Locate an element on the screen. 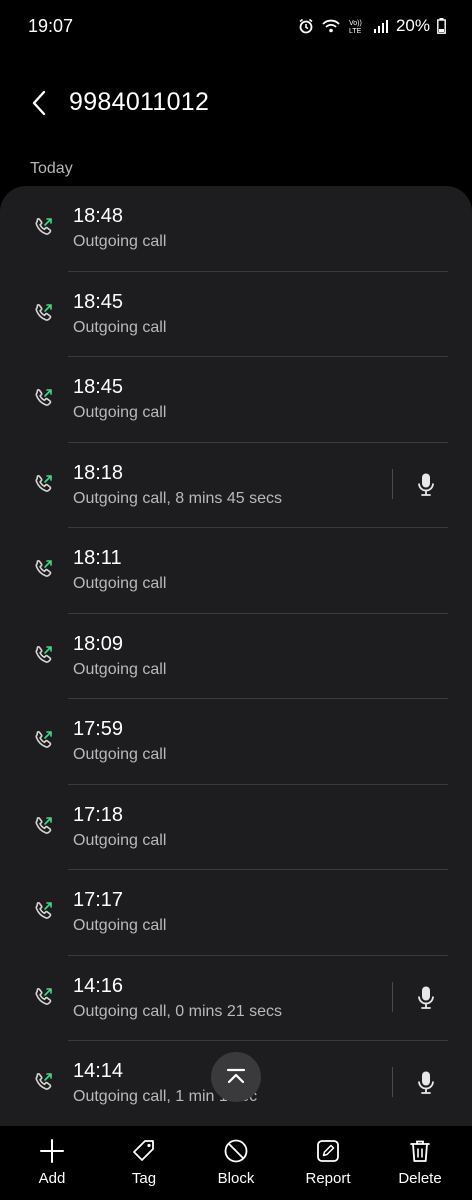 This screenshot has width=472, height=1200. report-button: Report is located at coordinates (328, 1162).